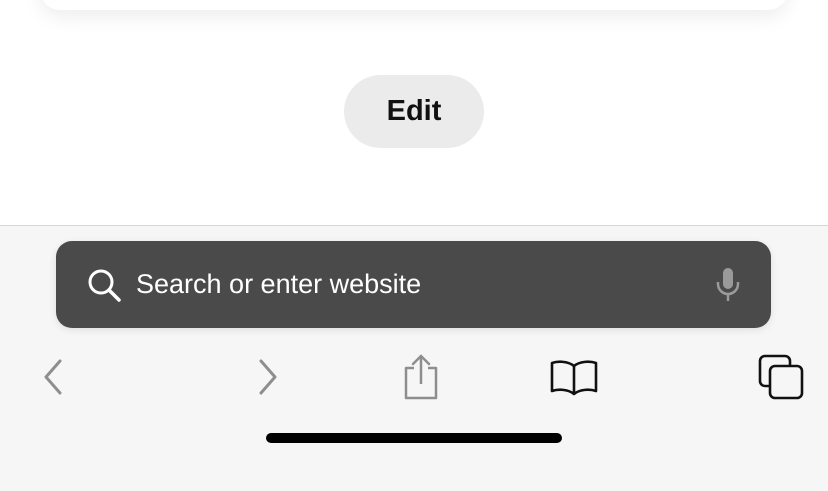  Describe the element at coordinates (574, 377) in the screenshot. I see `book-icon` at that location.